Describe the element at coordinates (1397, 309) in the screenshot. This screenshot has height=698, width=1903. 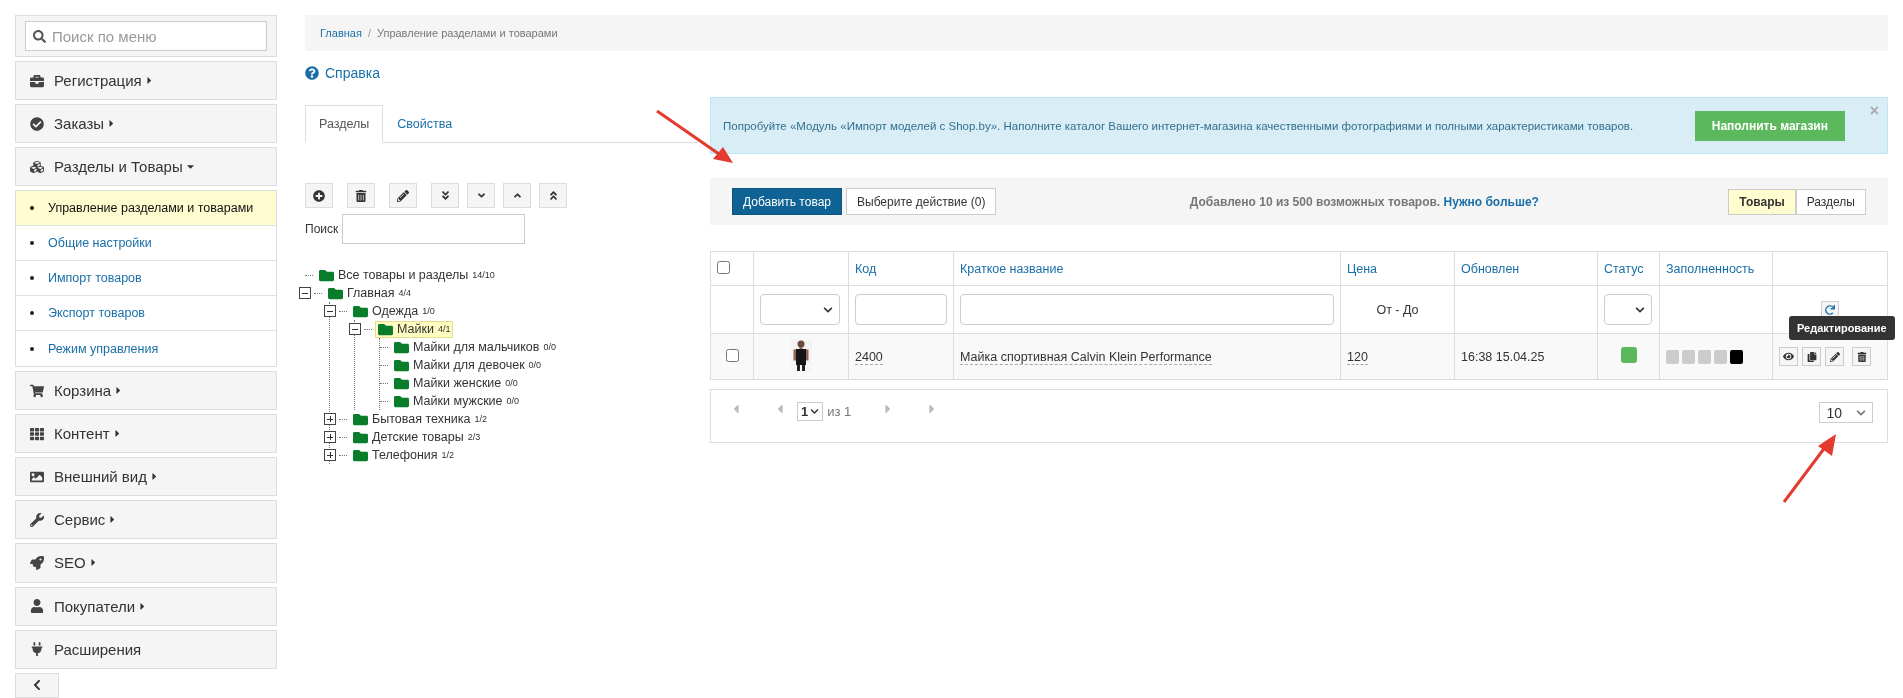
I see `price-range-filter: От - До` at that location.